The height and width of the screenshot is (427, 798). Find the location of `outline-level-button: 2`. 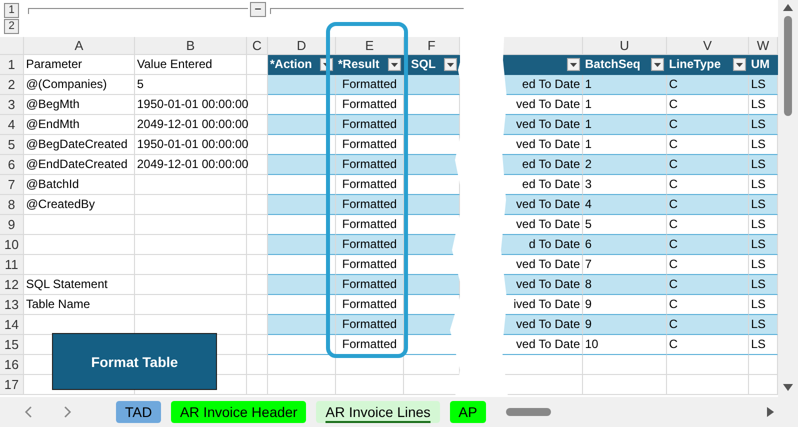

outline-level-button: 2 is located at coordinates (11, 26).